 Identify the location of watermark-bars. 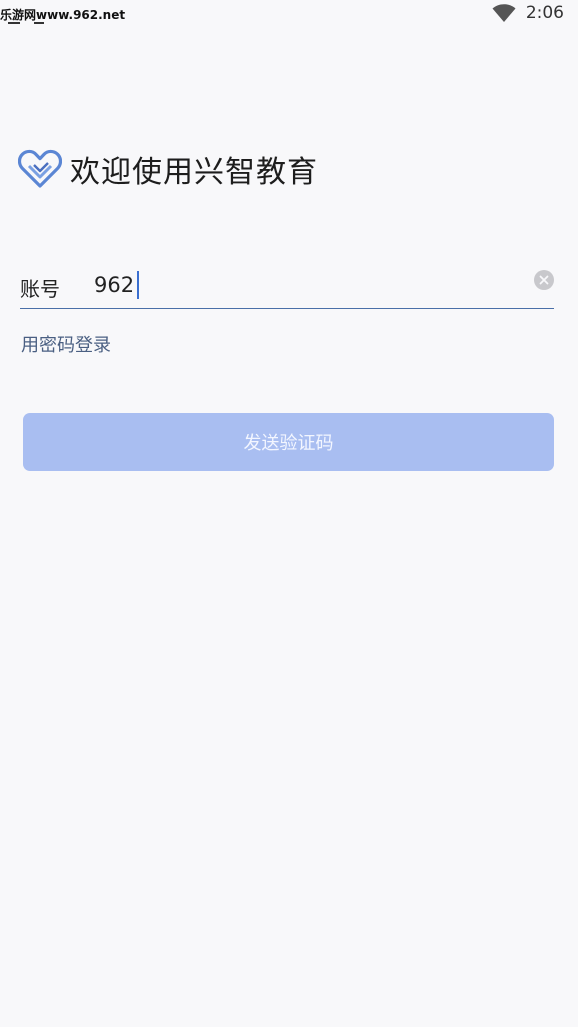
(26, 24).